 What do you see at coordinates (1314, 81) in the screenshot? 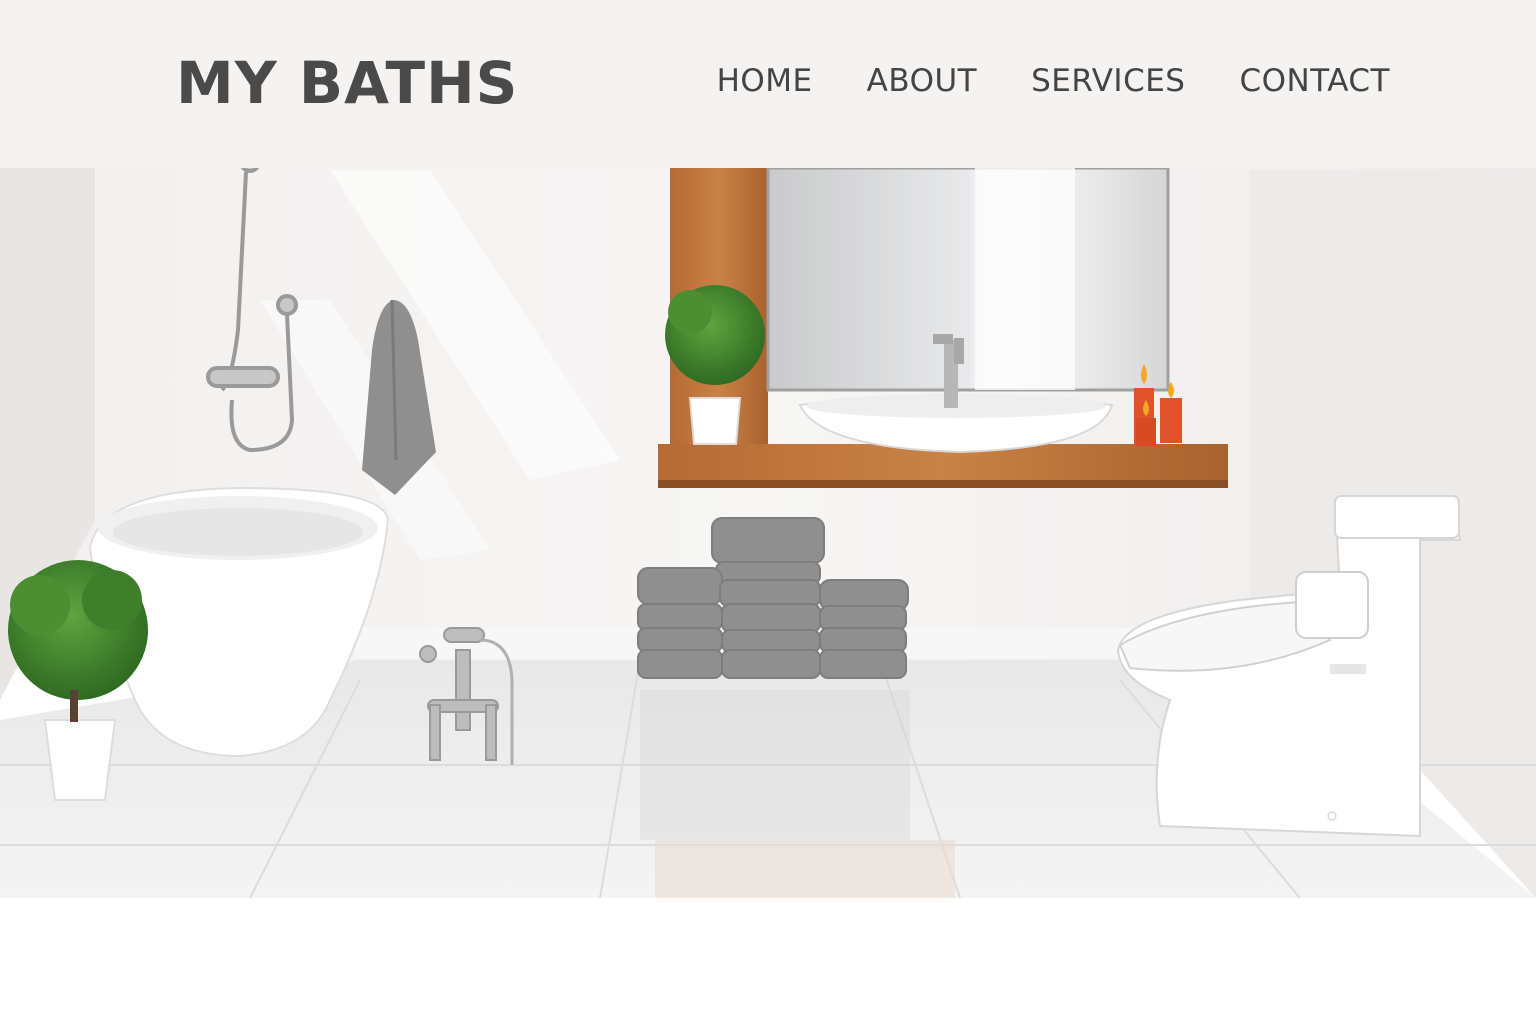
I see `nav-contact: CONTACT` at bounding box center [1314, 81].